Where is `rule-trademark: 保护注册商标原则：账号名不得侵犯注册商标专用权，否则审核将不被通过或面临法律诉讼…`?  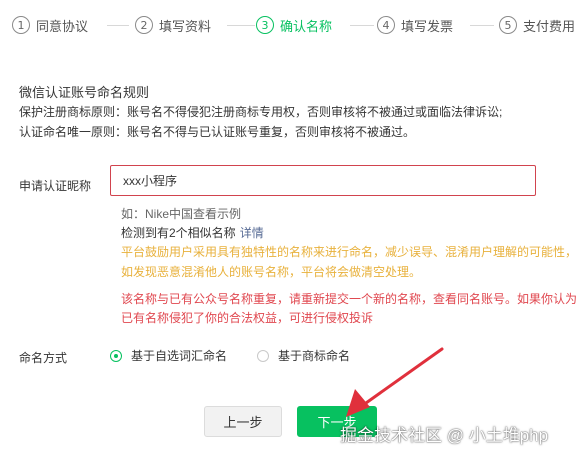 rule-trademark: 保护注册商标原则：账号名不得侵犯注册商标专用权，否则审核将不被通过或面临法律诉讼… is located at coordinates (261, 112).